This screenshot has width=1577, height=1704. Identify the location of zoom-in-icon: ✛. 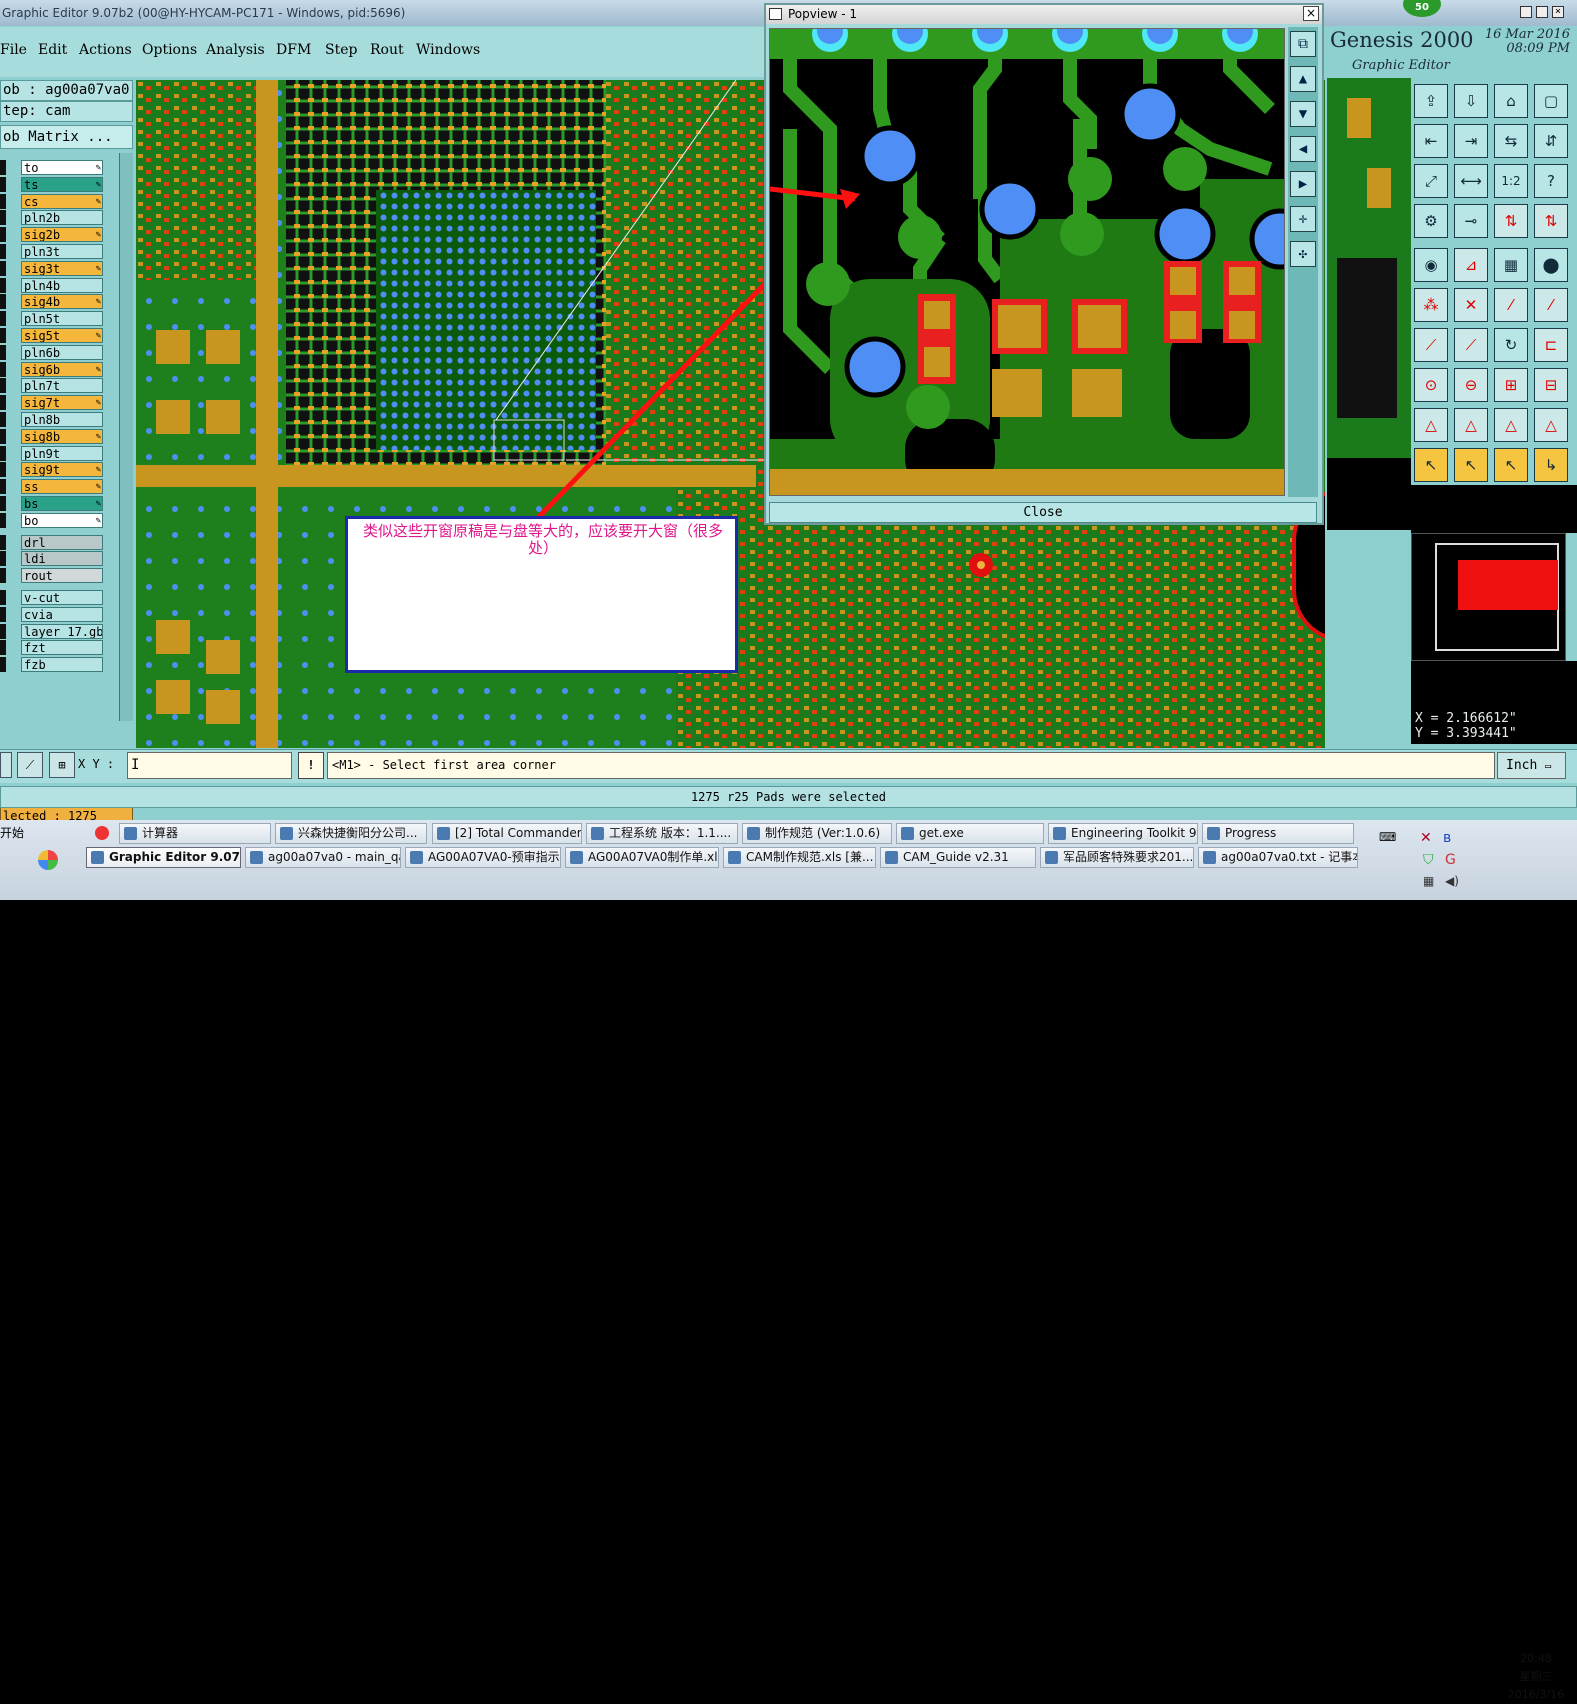
(1303, 219).